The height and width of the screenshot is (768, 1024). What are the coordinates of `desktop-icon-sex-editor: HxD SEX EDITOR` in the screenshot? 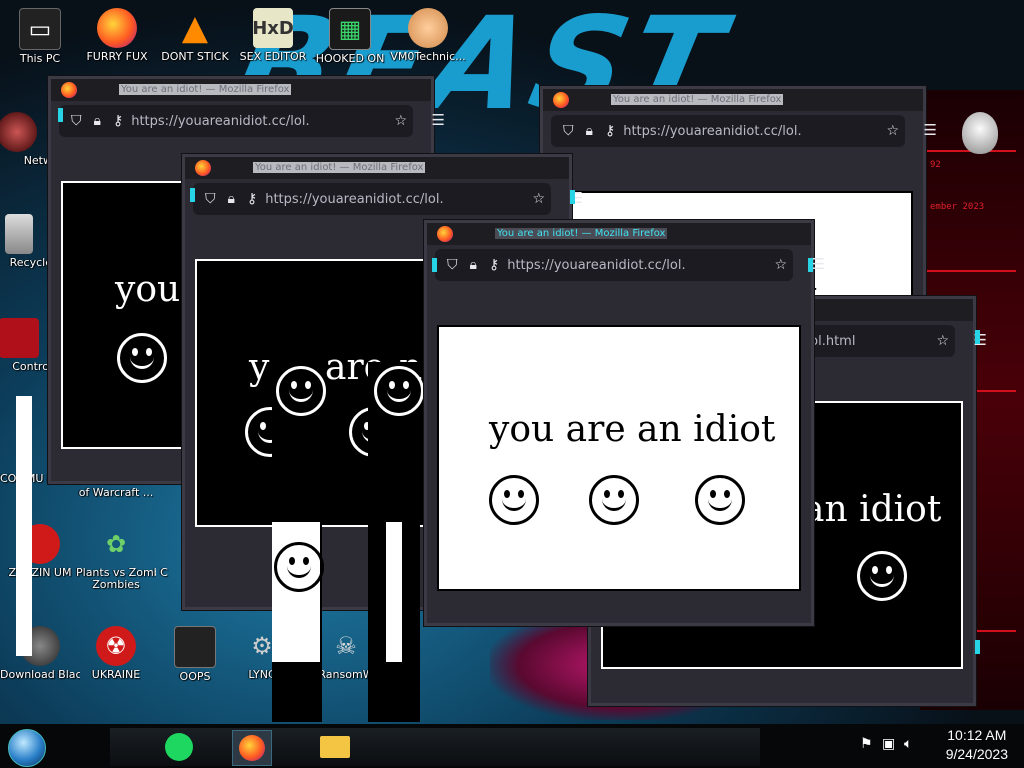 It's located at (273, 35).